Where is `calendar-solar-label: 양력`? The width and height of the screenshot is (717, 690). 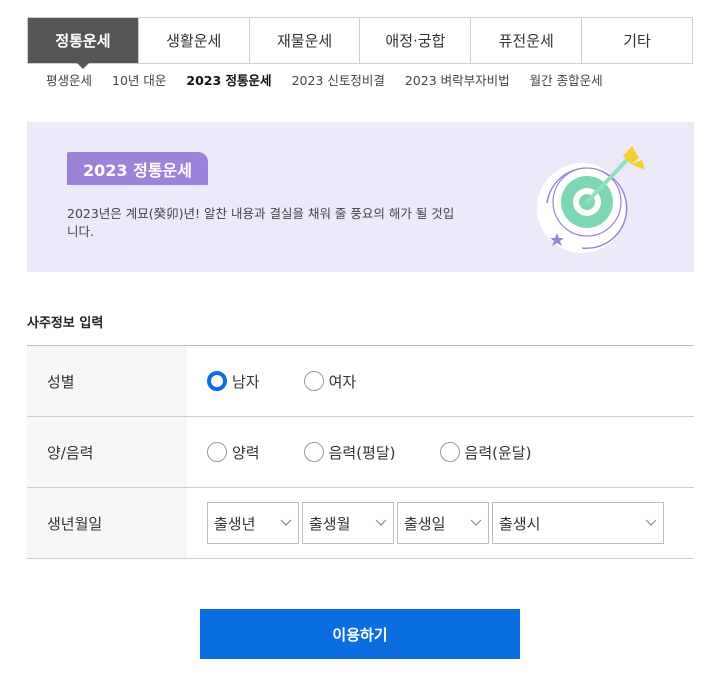
calendar-solar-label: 양력 is located at coordinates (246, 452).